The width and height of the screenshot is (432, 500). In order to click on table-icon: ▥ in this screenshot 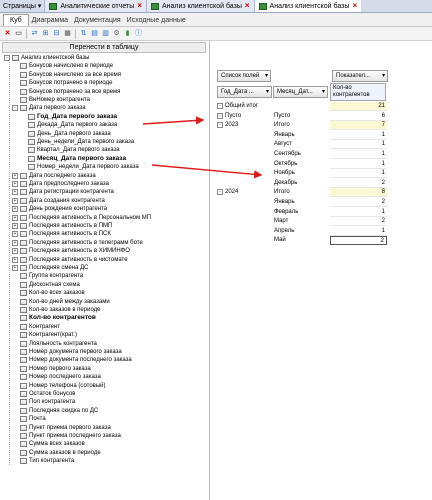, I will do `click(105, 33)`.